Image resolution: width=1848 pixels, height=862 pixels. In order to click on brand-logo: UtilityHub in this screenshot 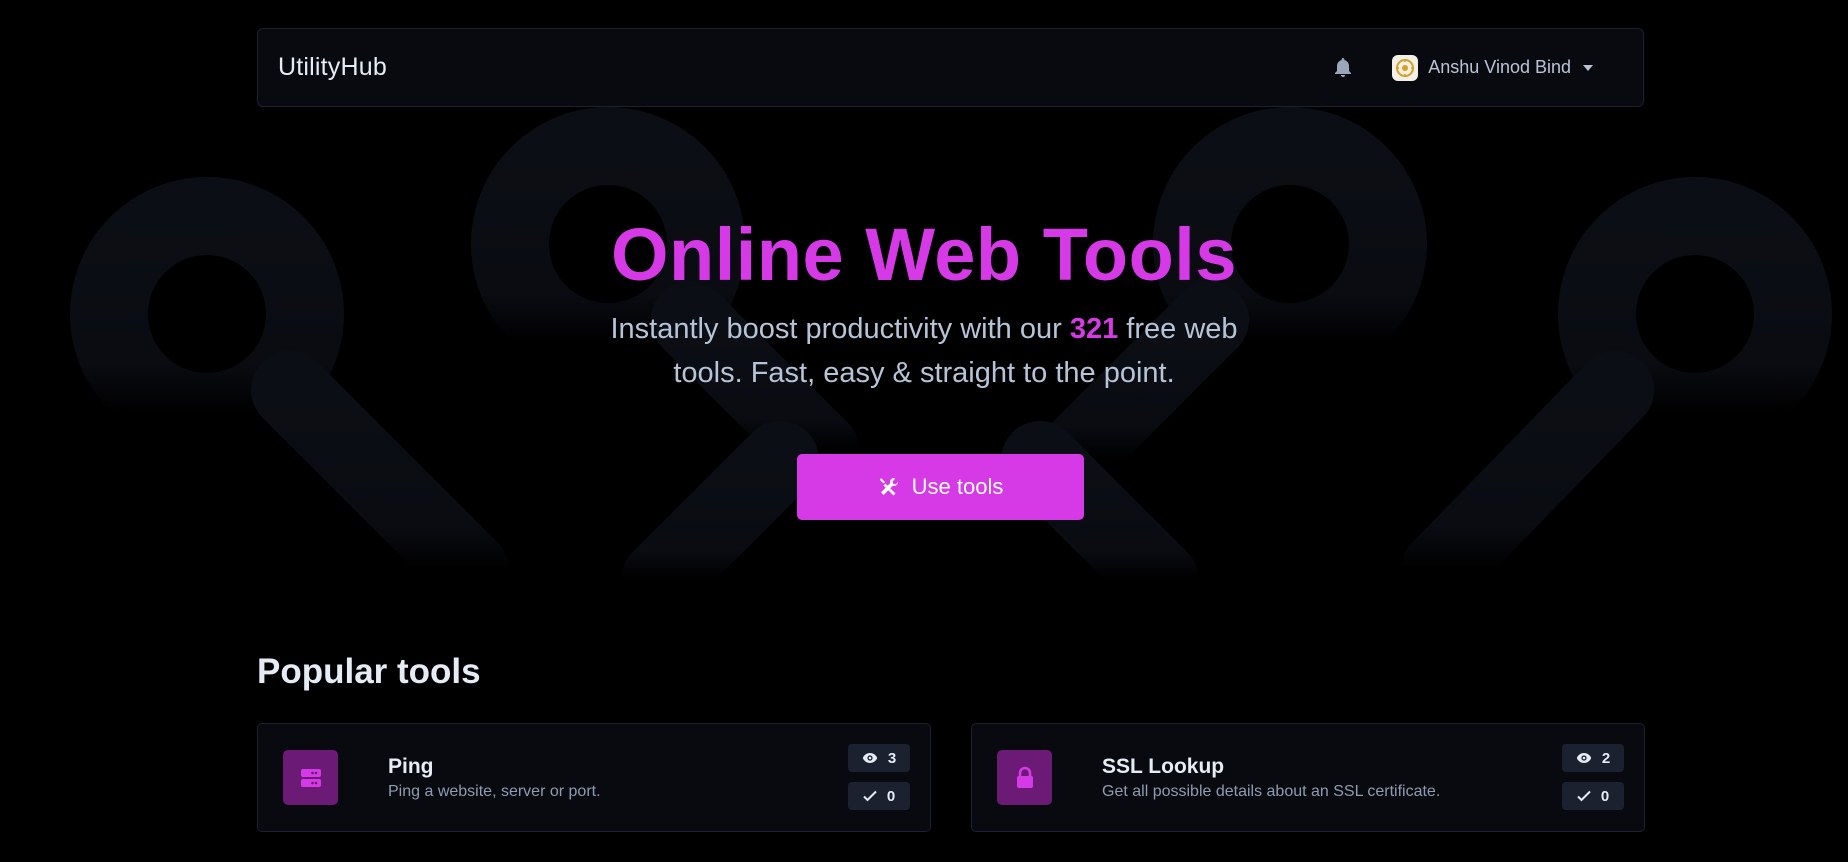, I will do `click(332, 67)`.